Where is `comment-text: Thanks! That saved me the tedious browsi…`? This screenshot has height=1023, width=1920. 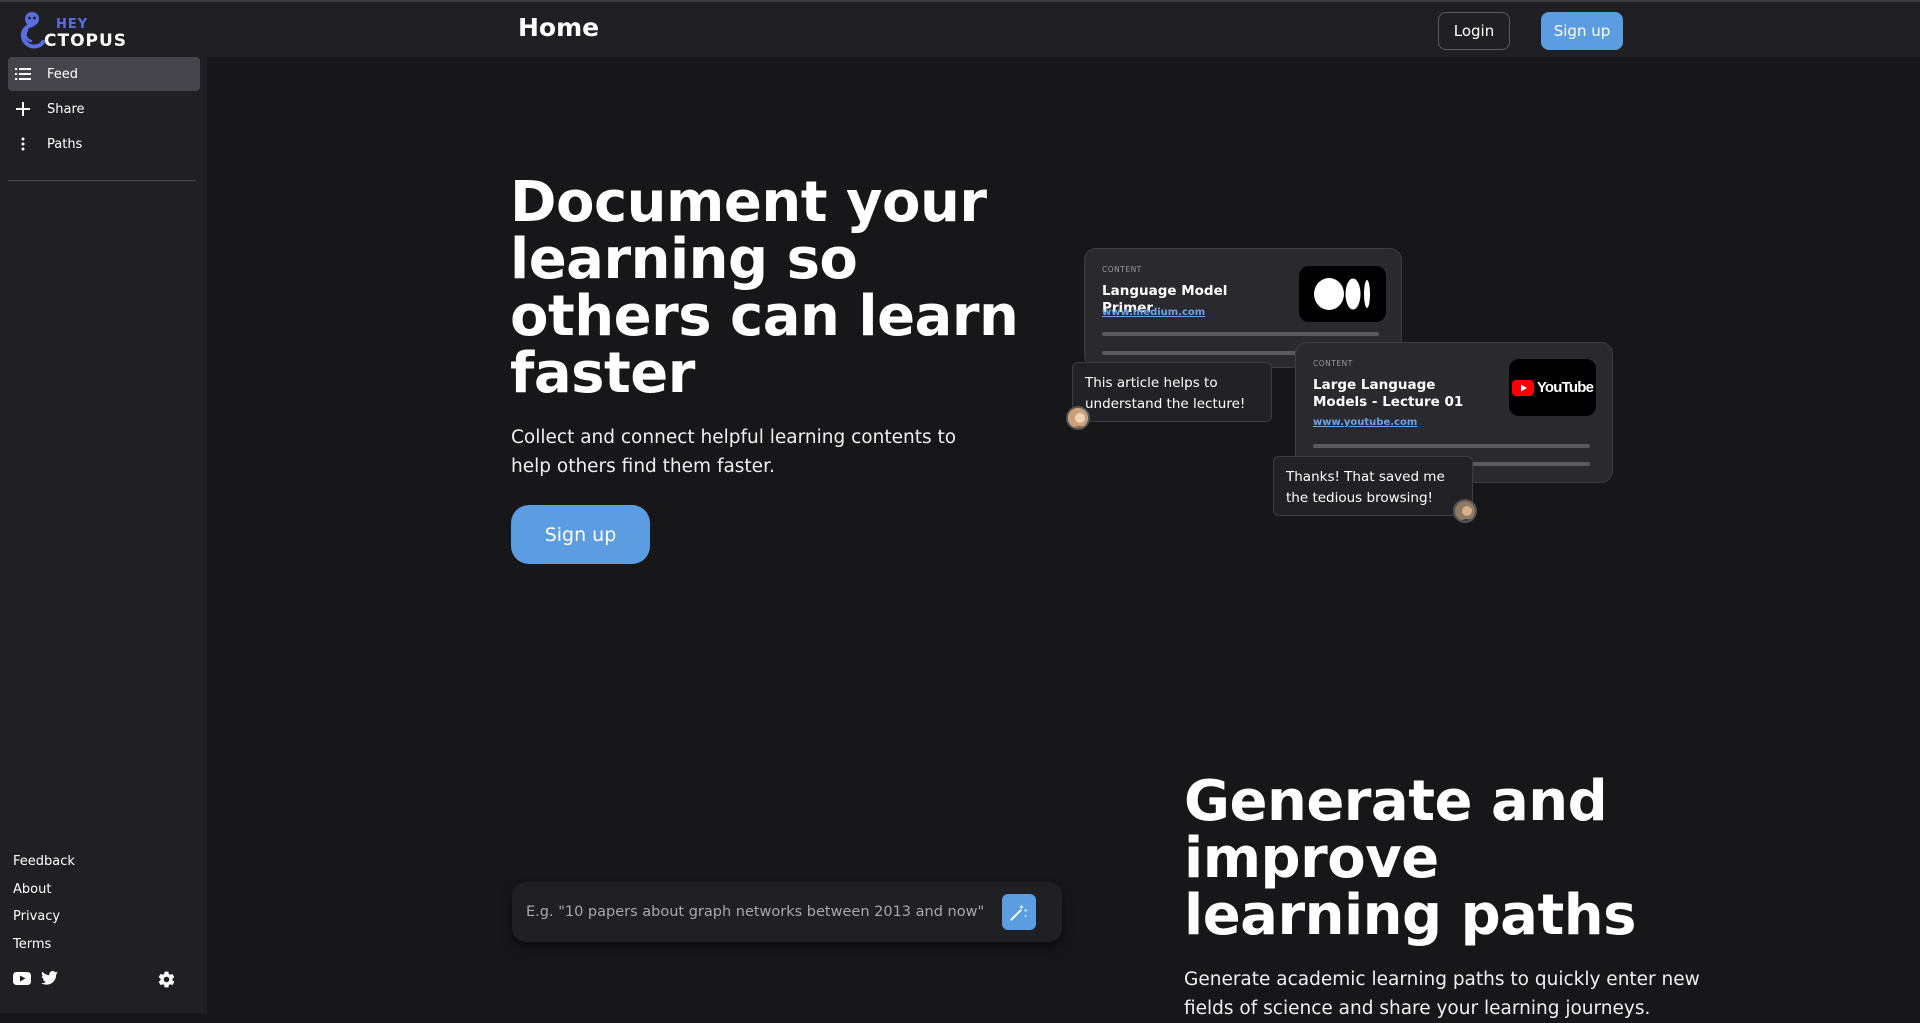 comment-text: Thanks! That saved me the tedious browsi… is located at coordinates (1365, 487).